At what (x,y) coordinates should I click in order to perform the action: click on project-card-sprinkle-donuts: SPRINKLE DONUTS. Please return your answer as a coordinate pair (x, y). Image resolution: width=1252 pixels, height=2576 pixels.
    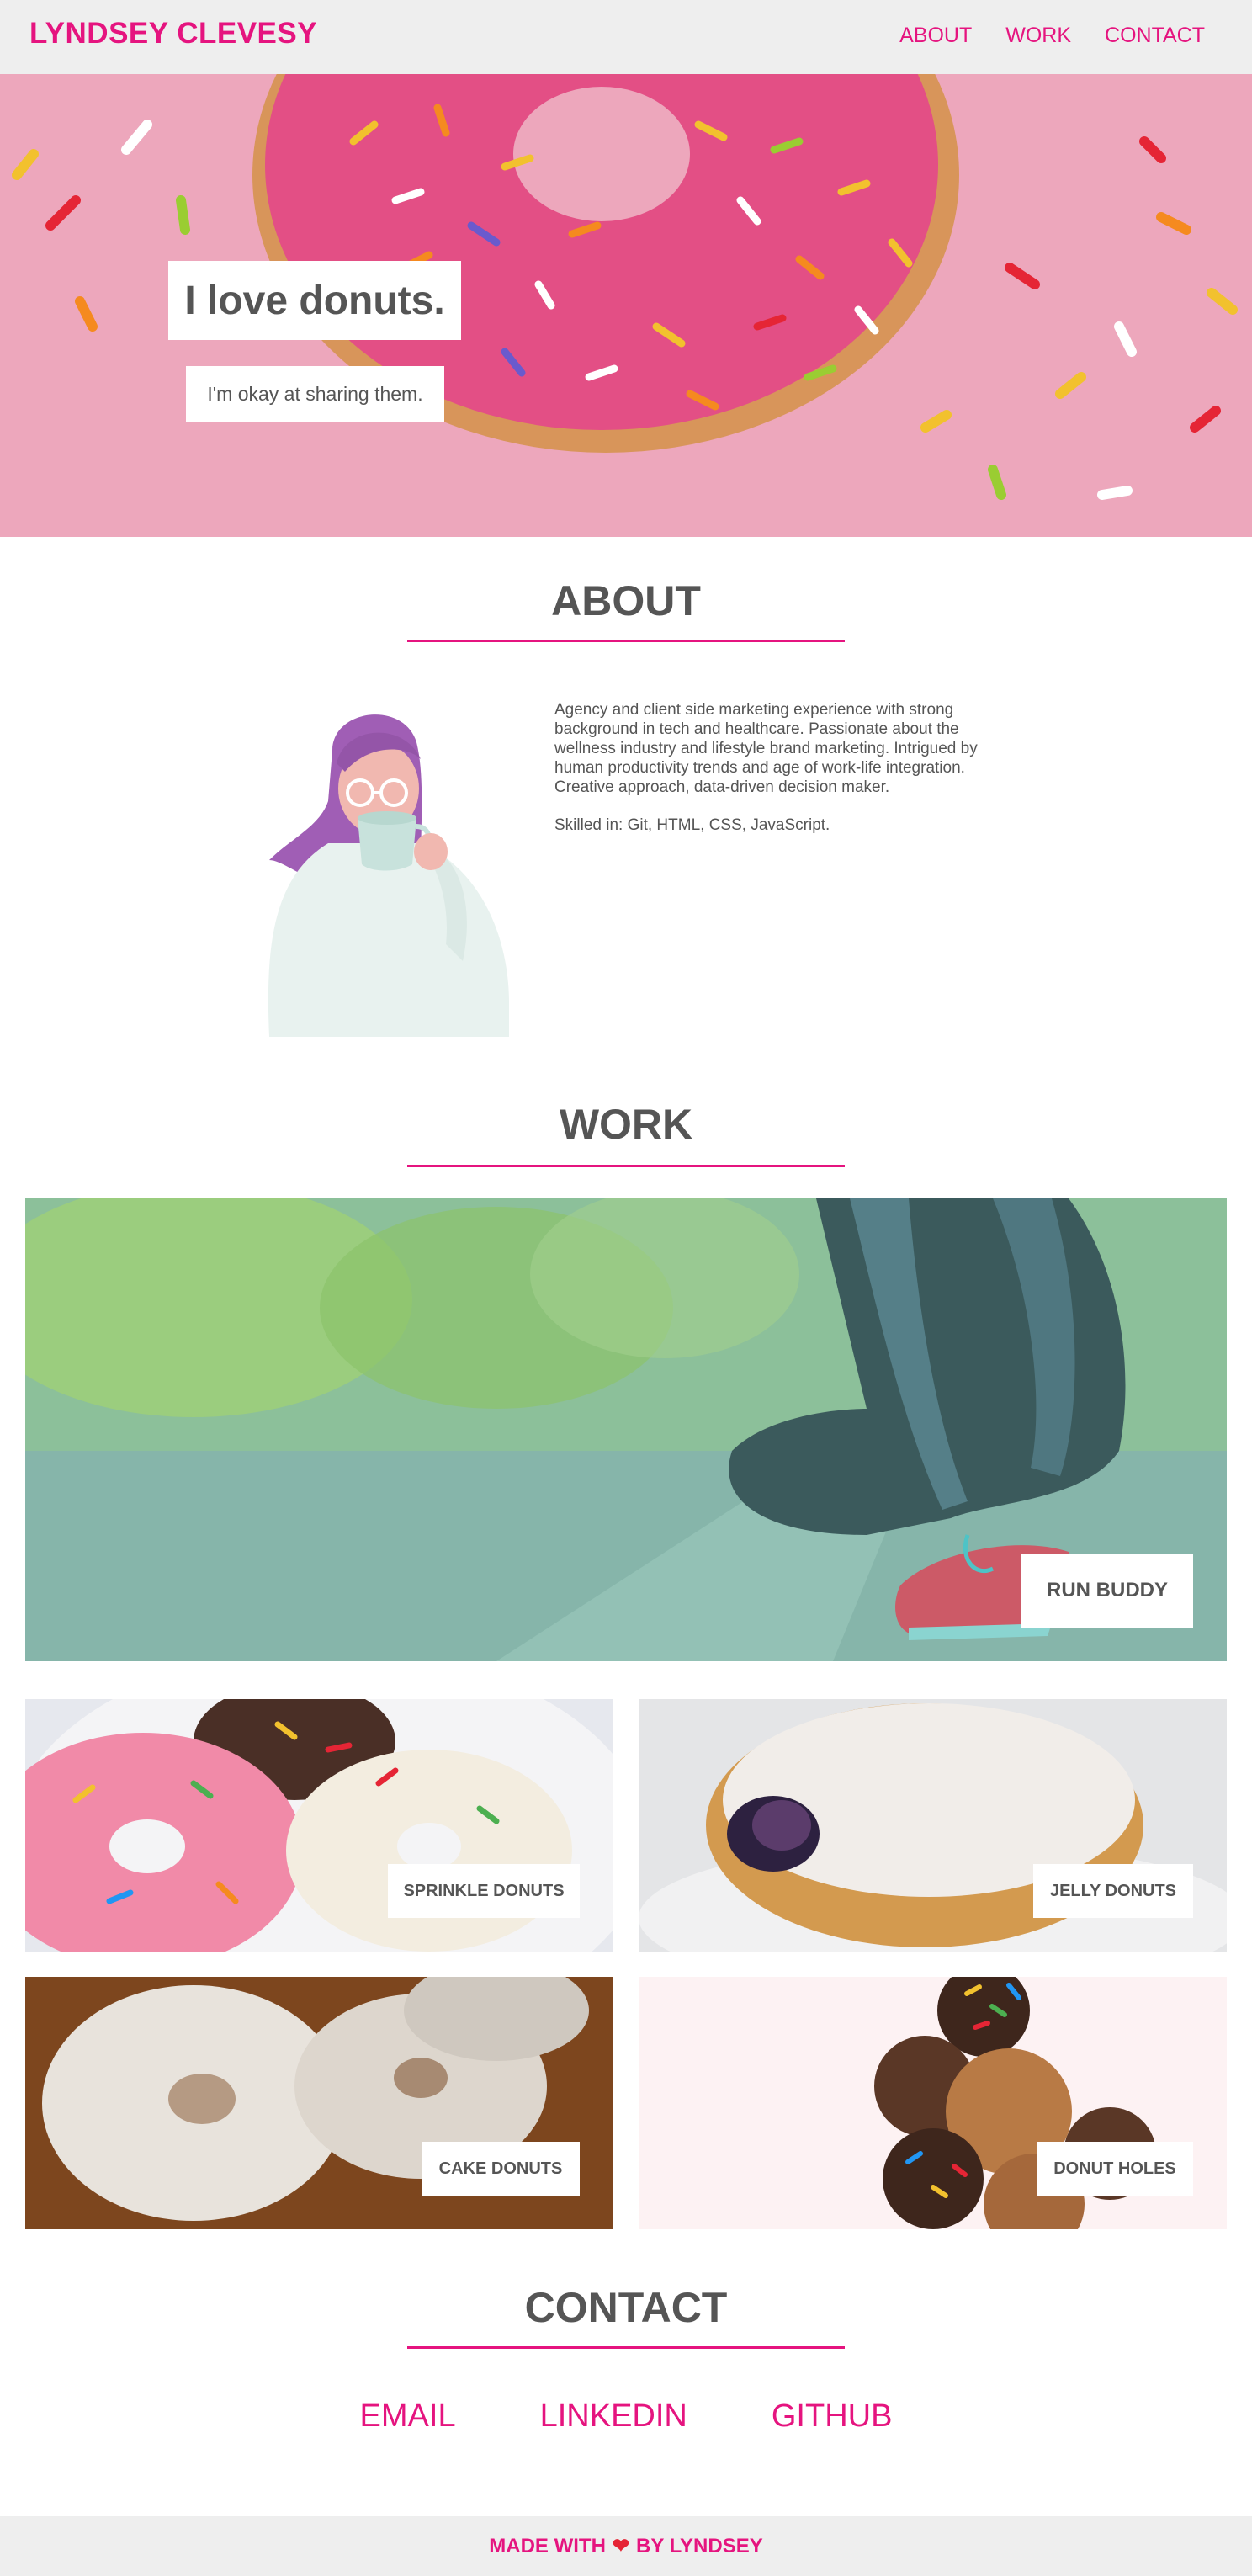
    Looking at the image, I should click on (319, 1826).